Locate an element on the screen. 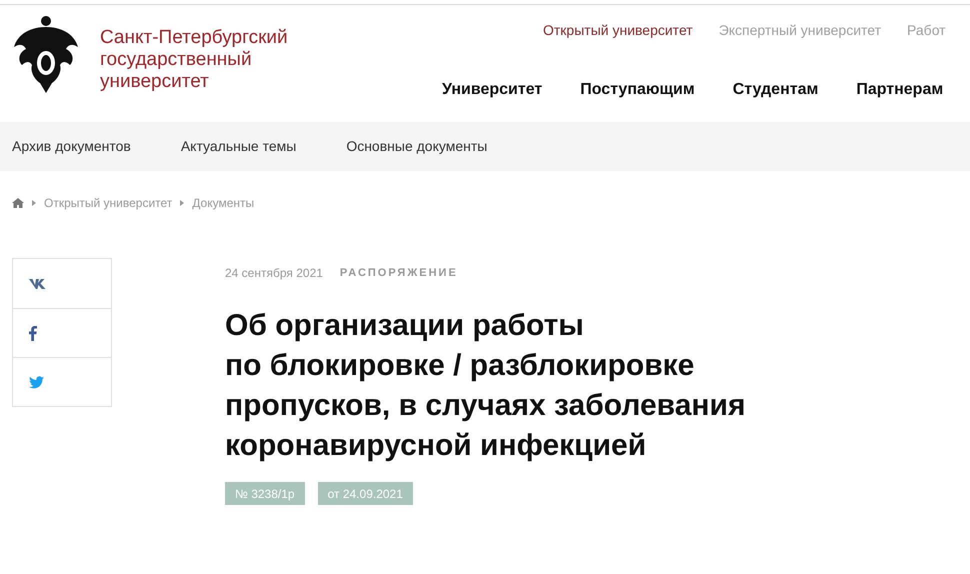  document-tag: от 24.09.2021 is located at coordinates (365, 493).